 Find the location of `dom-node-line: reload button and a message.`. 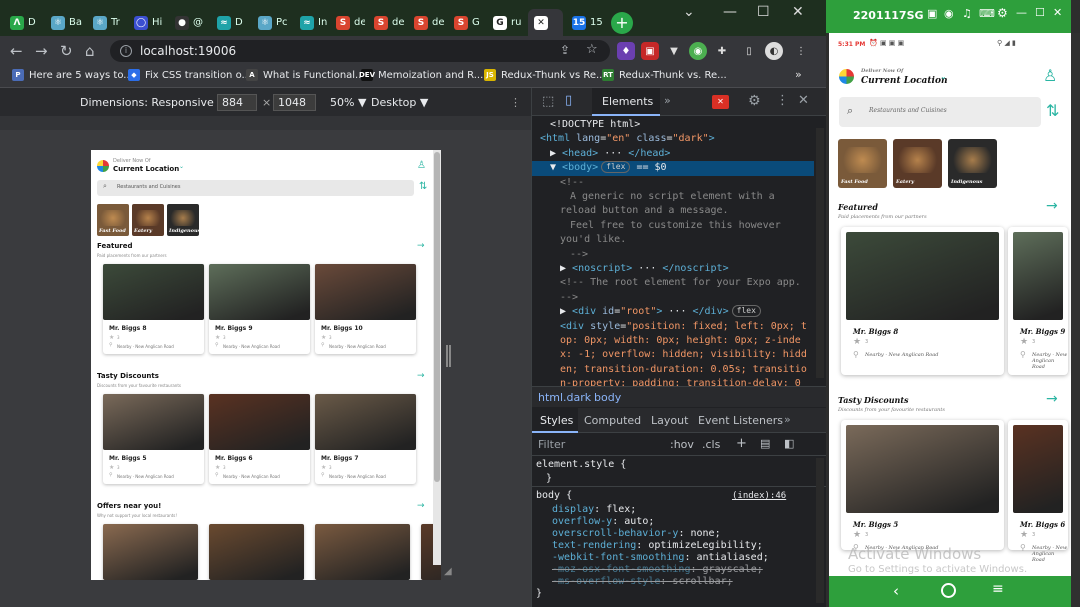

dom-node-line: reload button and a message. is located at coordinates (673, 211).